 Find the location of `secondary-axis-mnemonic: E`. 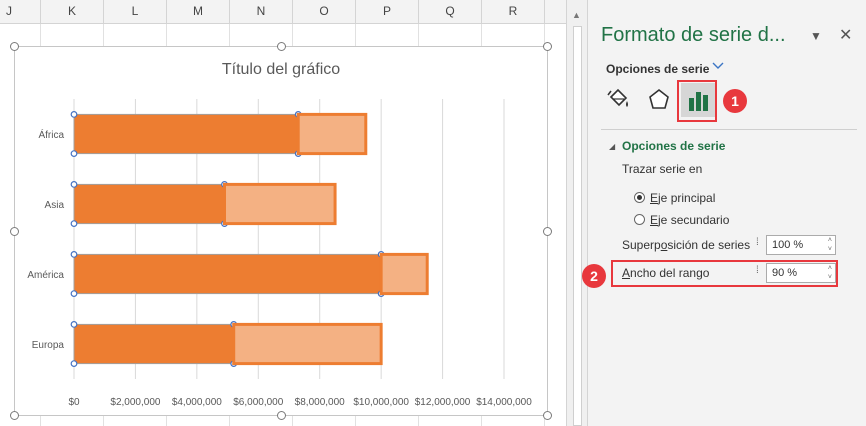

secondary-axis-mnemonic: E is located at coordinates (654, 220).